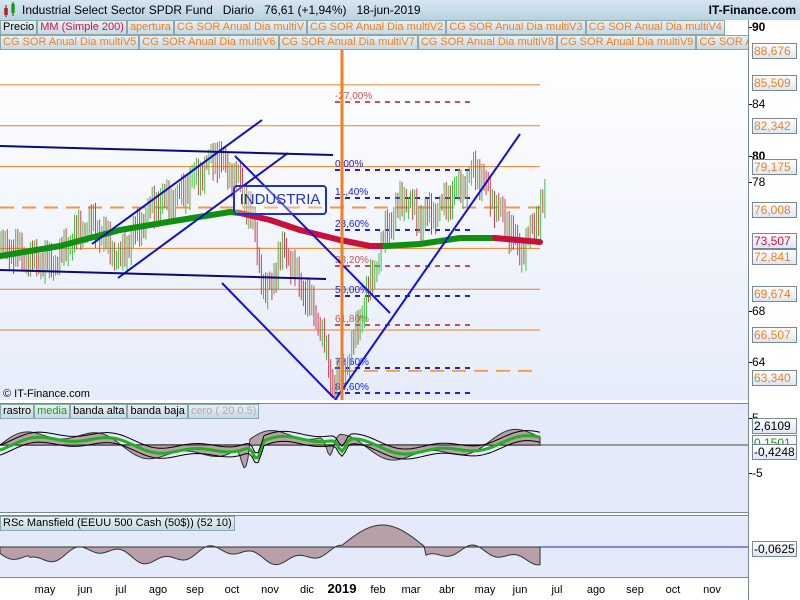 This screenshot has width=800, height=600. What do you see at coordinates (150, 27) in the screenshot?
I see `legend-item: apertura` at bounding box center [150, 27].